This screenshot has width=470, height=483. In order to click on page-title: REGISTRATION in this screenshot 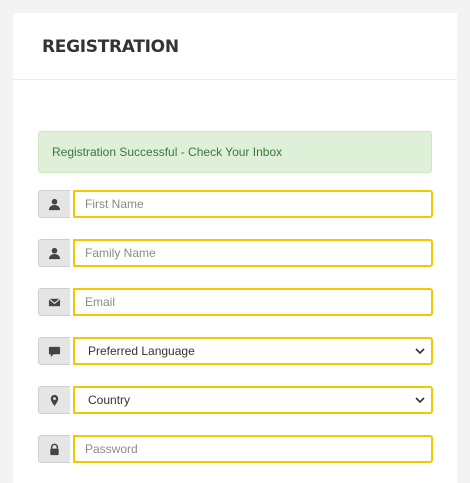, I will do `click(110, 47)`.